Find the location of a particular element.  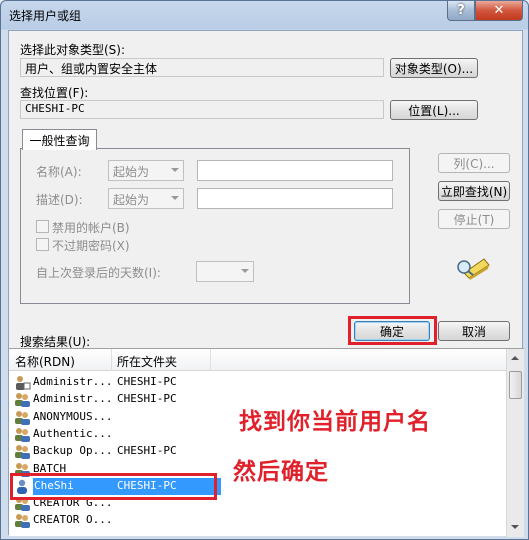

column-header-name: 名称(RDN) is located at coordinates (45, 361).